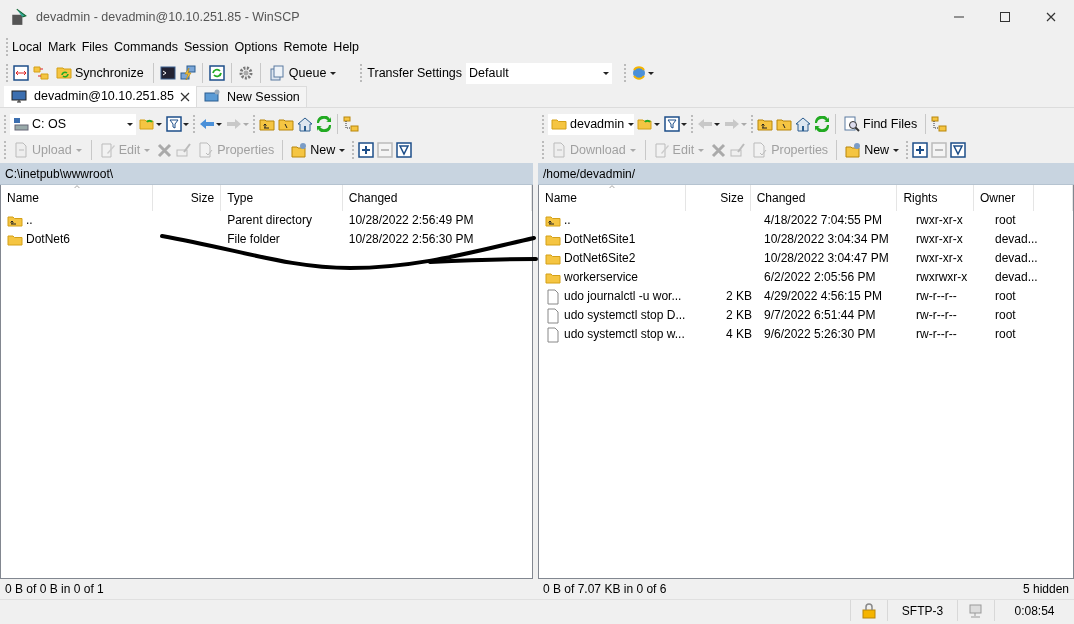 The width and height of the screenshot is (1074, 624). Describe the element at coordinates (806, 296) in the screenshot. I see `file-row: udo journalctl -u wor... 2 KB 4/29/2022 4:56:15 PM rw-r--r-- root` at that location.